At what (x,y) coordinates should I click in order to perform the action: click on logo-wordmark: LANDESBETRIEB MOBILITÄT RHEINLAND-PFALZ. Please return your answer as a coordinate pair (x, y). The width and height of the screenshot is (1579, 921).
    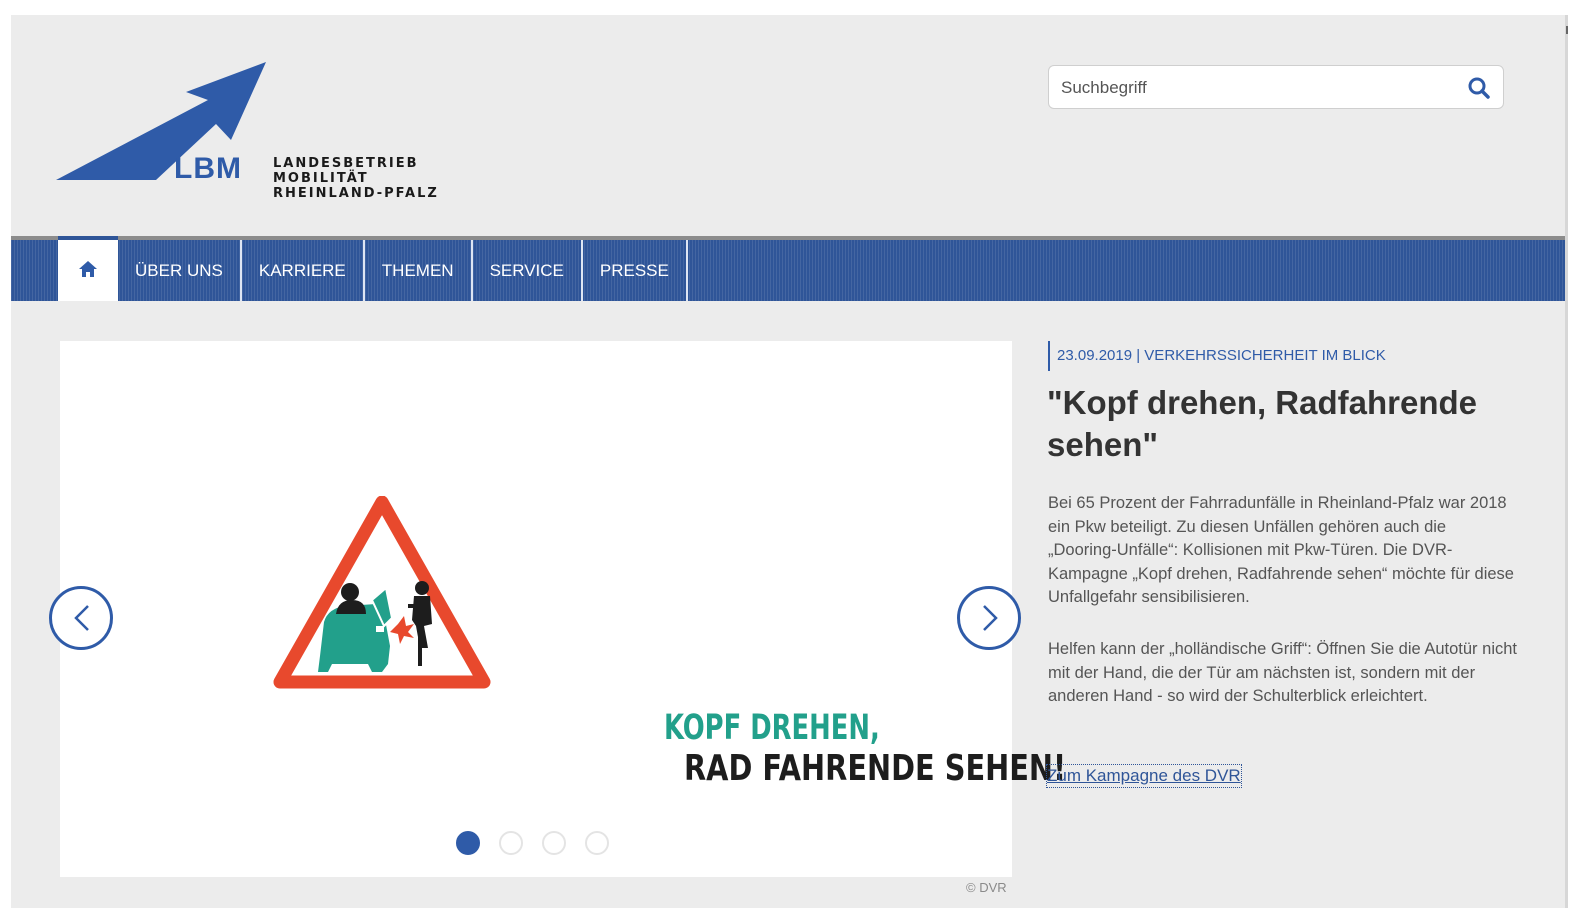
    Looking at the image, I should click on (356, 178).